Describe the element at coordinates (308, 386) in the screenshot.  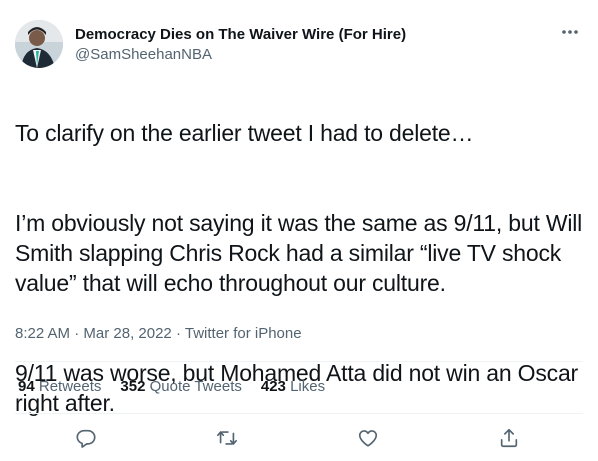
I see `likes-label: Likes` at that location.